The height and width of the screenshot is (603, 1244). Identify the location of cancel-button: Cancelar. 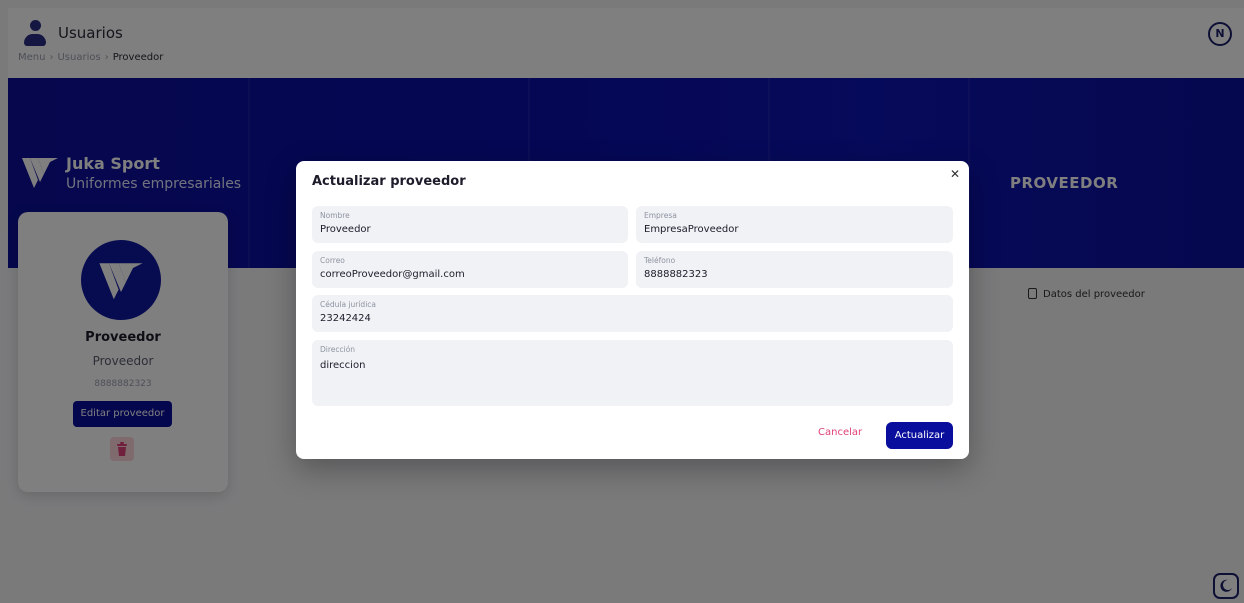
(840, 432).